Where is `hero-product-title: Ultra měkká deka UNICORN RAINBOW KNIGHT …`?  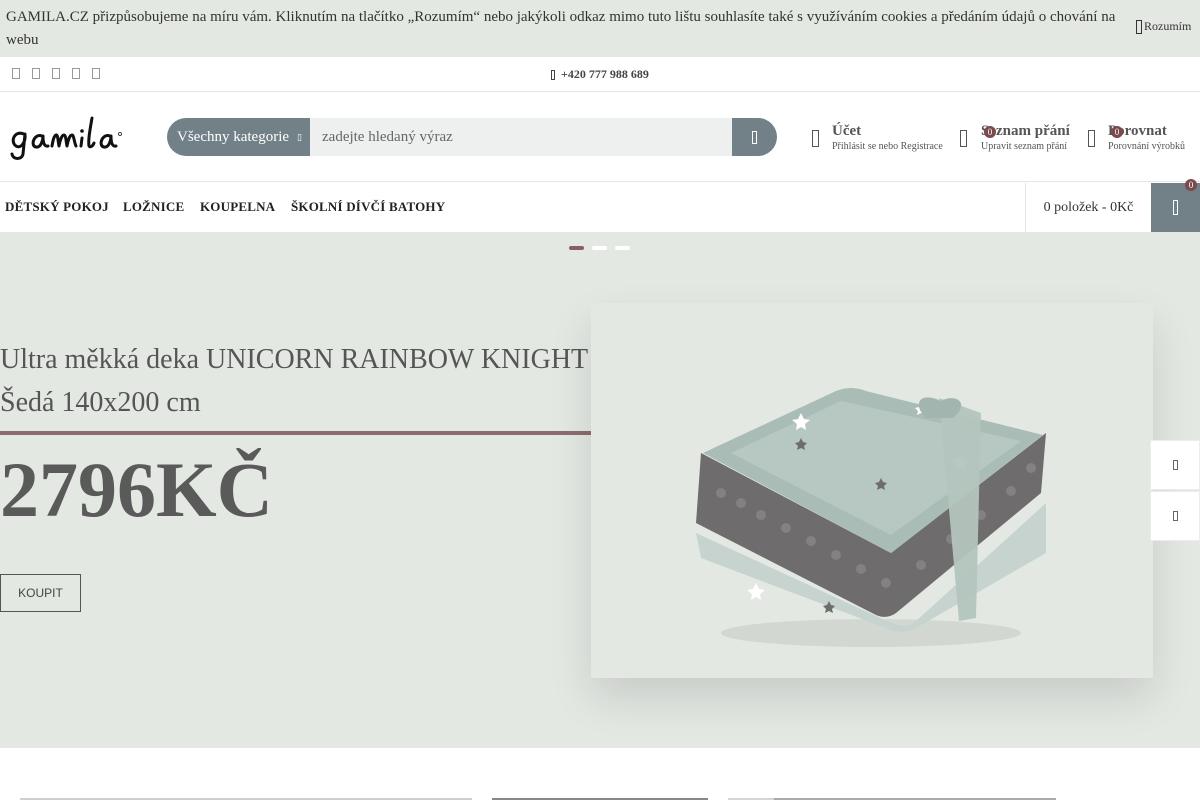
hero-product-title: Ultra měkká deka UNICORN RAINBOW KNIGHT … is located at coordinates (294, 381).